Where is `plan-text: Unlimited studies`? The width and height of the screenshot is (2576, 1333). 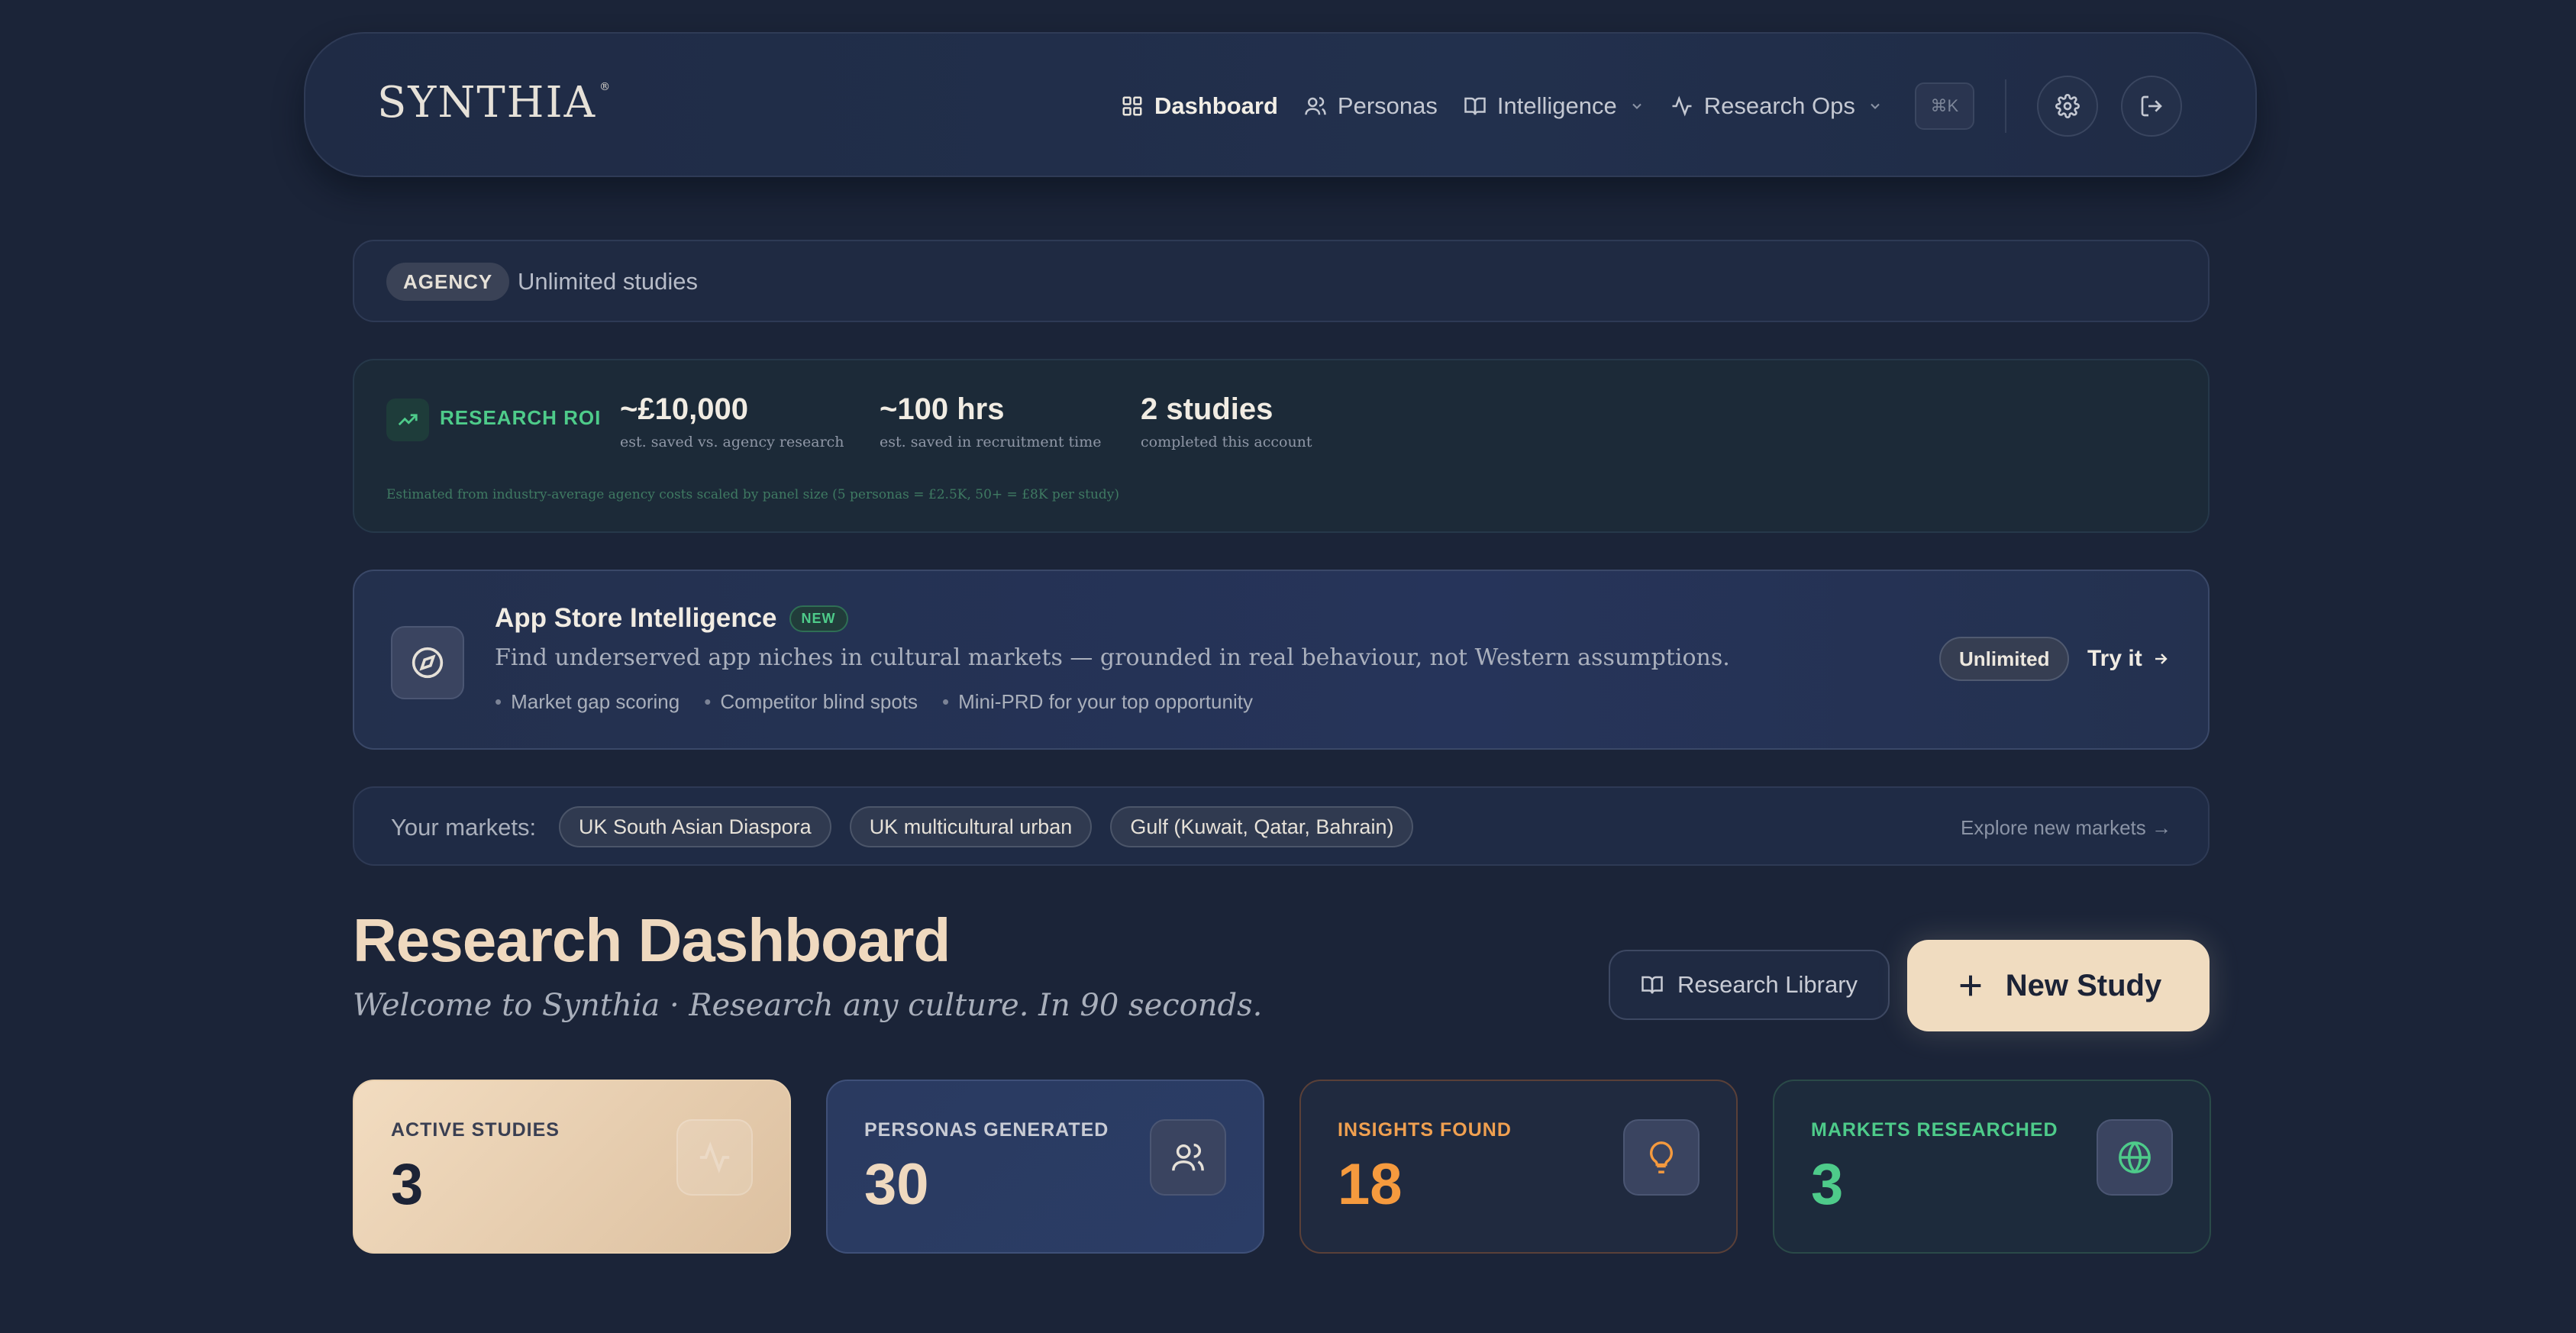 plan-text: Unlimited studies is located at coordinates (608, 281).